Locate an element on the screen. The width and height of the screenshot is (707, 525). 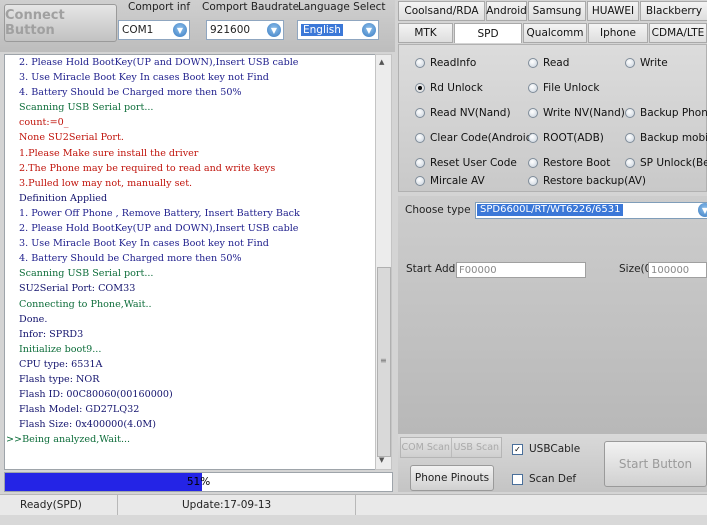
log-line: Flash type: NOR is located at coordinates (59, 379).